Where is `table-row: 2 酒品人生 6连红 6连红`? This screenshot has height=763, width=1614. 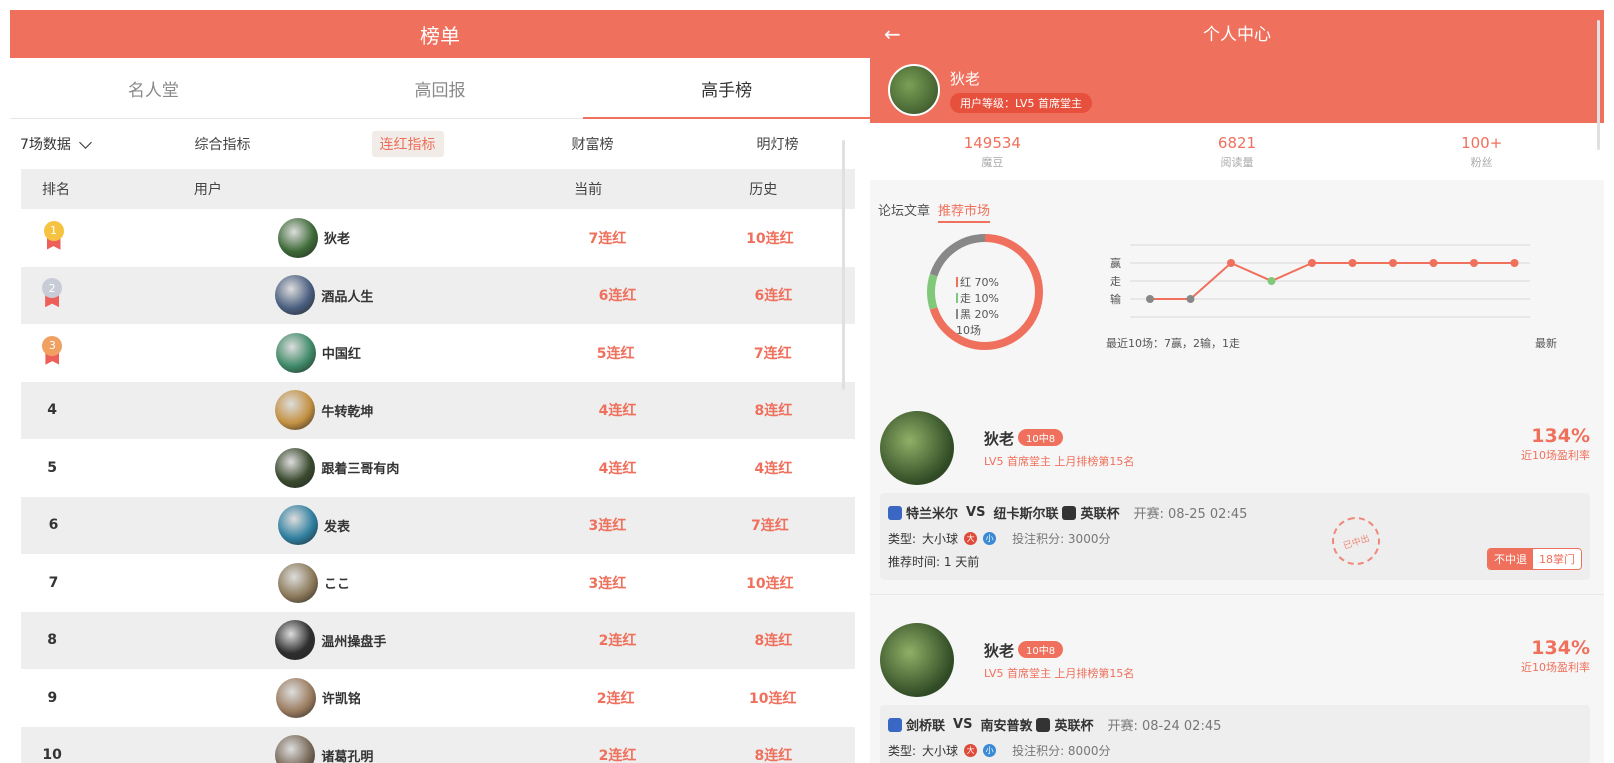 table-row: 2 酒品人生 6连红 6连红 is located at coordinates (438, 295).